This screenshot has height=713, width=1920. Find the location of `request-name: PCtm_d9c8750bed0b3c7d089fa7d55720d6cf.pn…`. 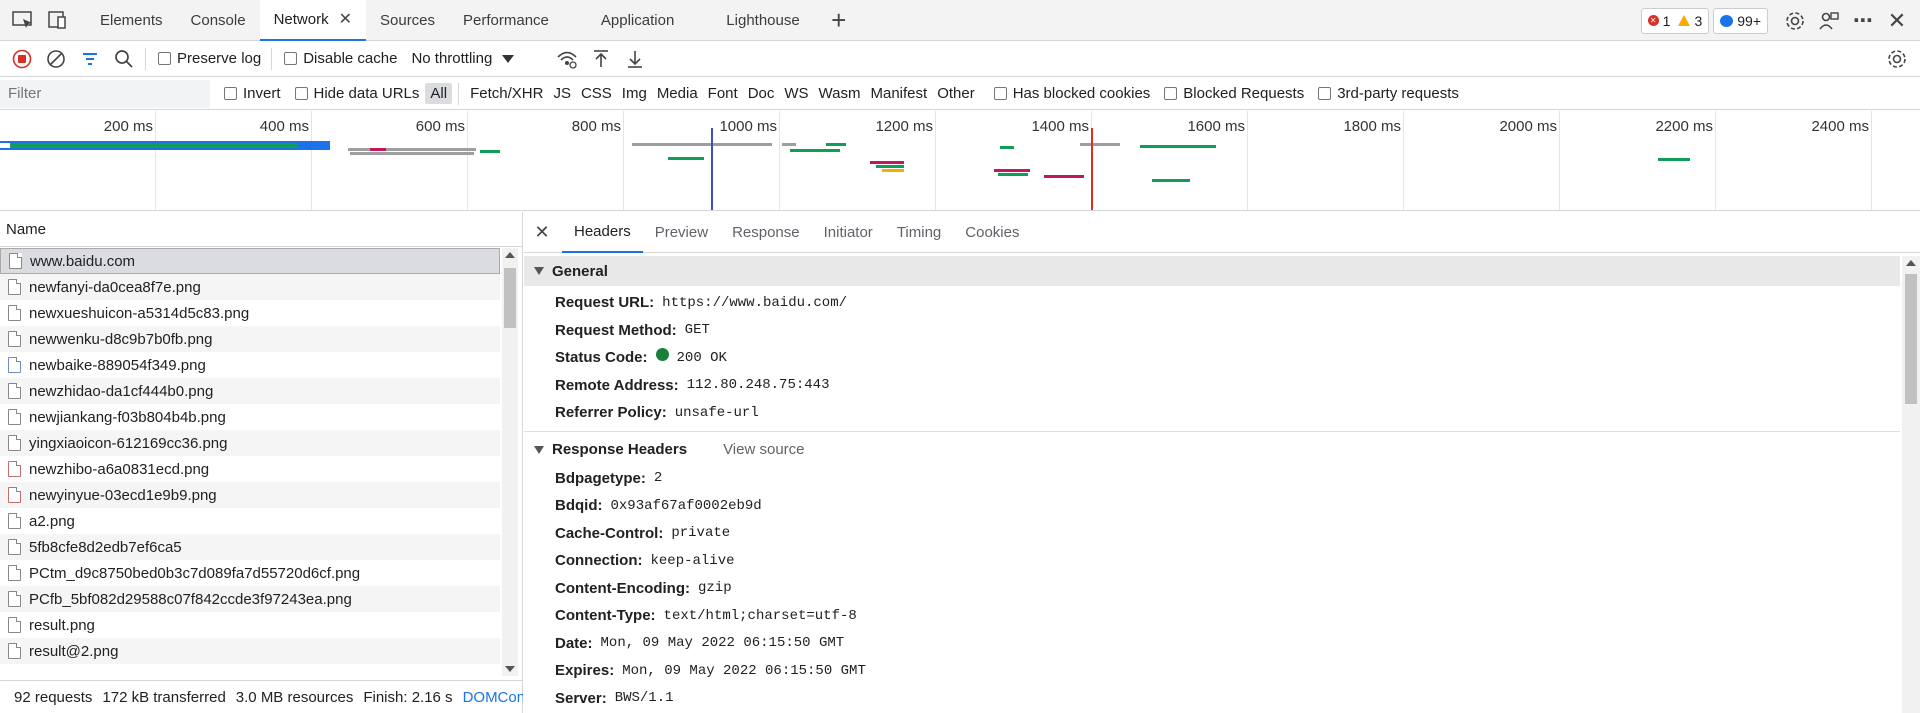

request-name: PCtm_d9c8750bed0b3c7d089fa7d55720d6cf.pn… is located at coordinates (195, 573).